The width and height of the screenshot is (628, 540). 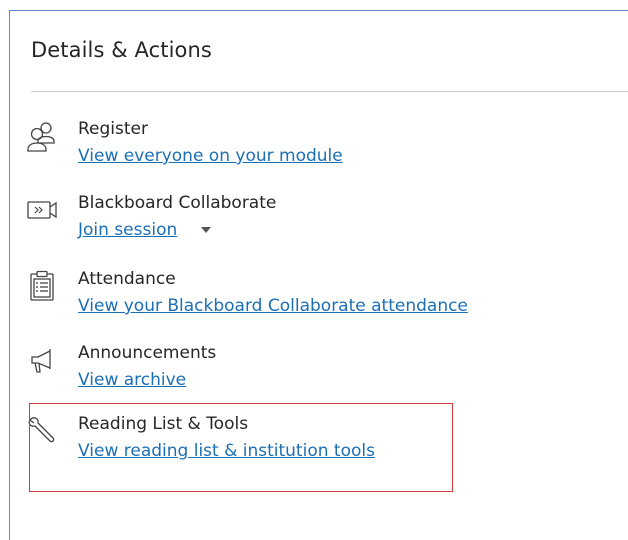 I want to click on view-register-link: View everyone on your module, so click(x=210, y=156).